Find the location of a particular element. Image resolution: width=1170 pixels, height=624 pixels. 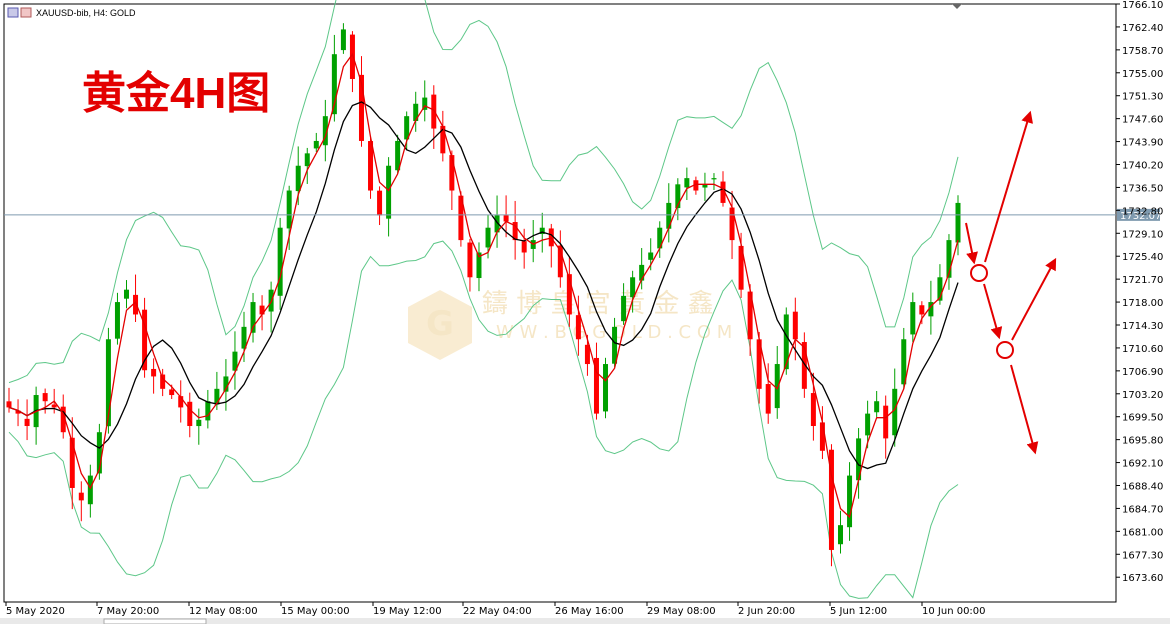

chart-window-icon is located at coordinates (13, 12).